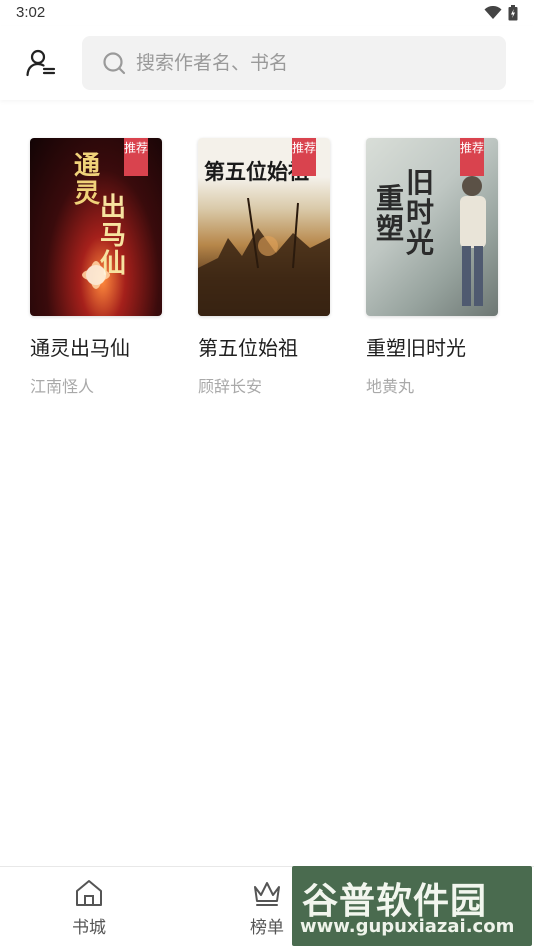 This screenshot has height=950, width=534. Describe the element at coordinates (89, 907) in the screenshot. I see `nav-item-bookstore: 书城` at that location.